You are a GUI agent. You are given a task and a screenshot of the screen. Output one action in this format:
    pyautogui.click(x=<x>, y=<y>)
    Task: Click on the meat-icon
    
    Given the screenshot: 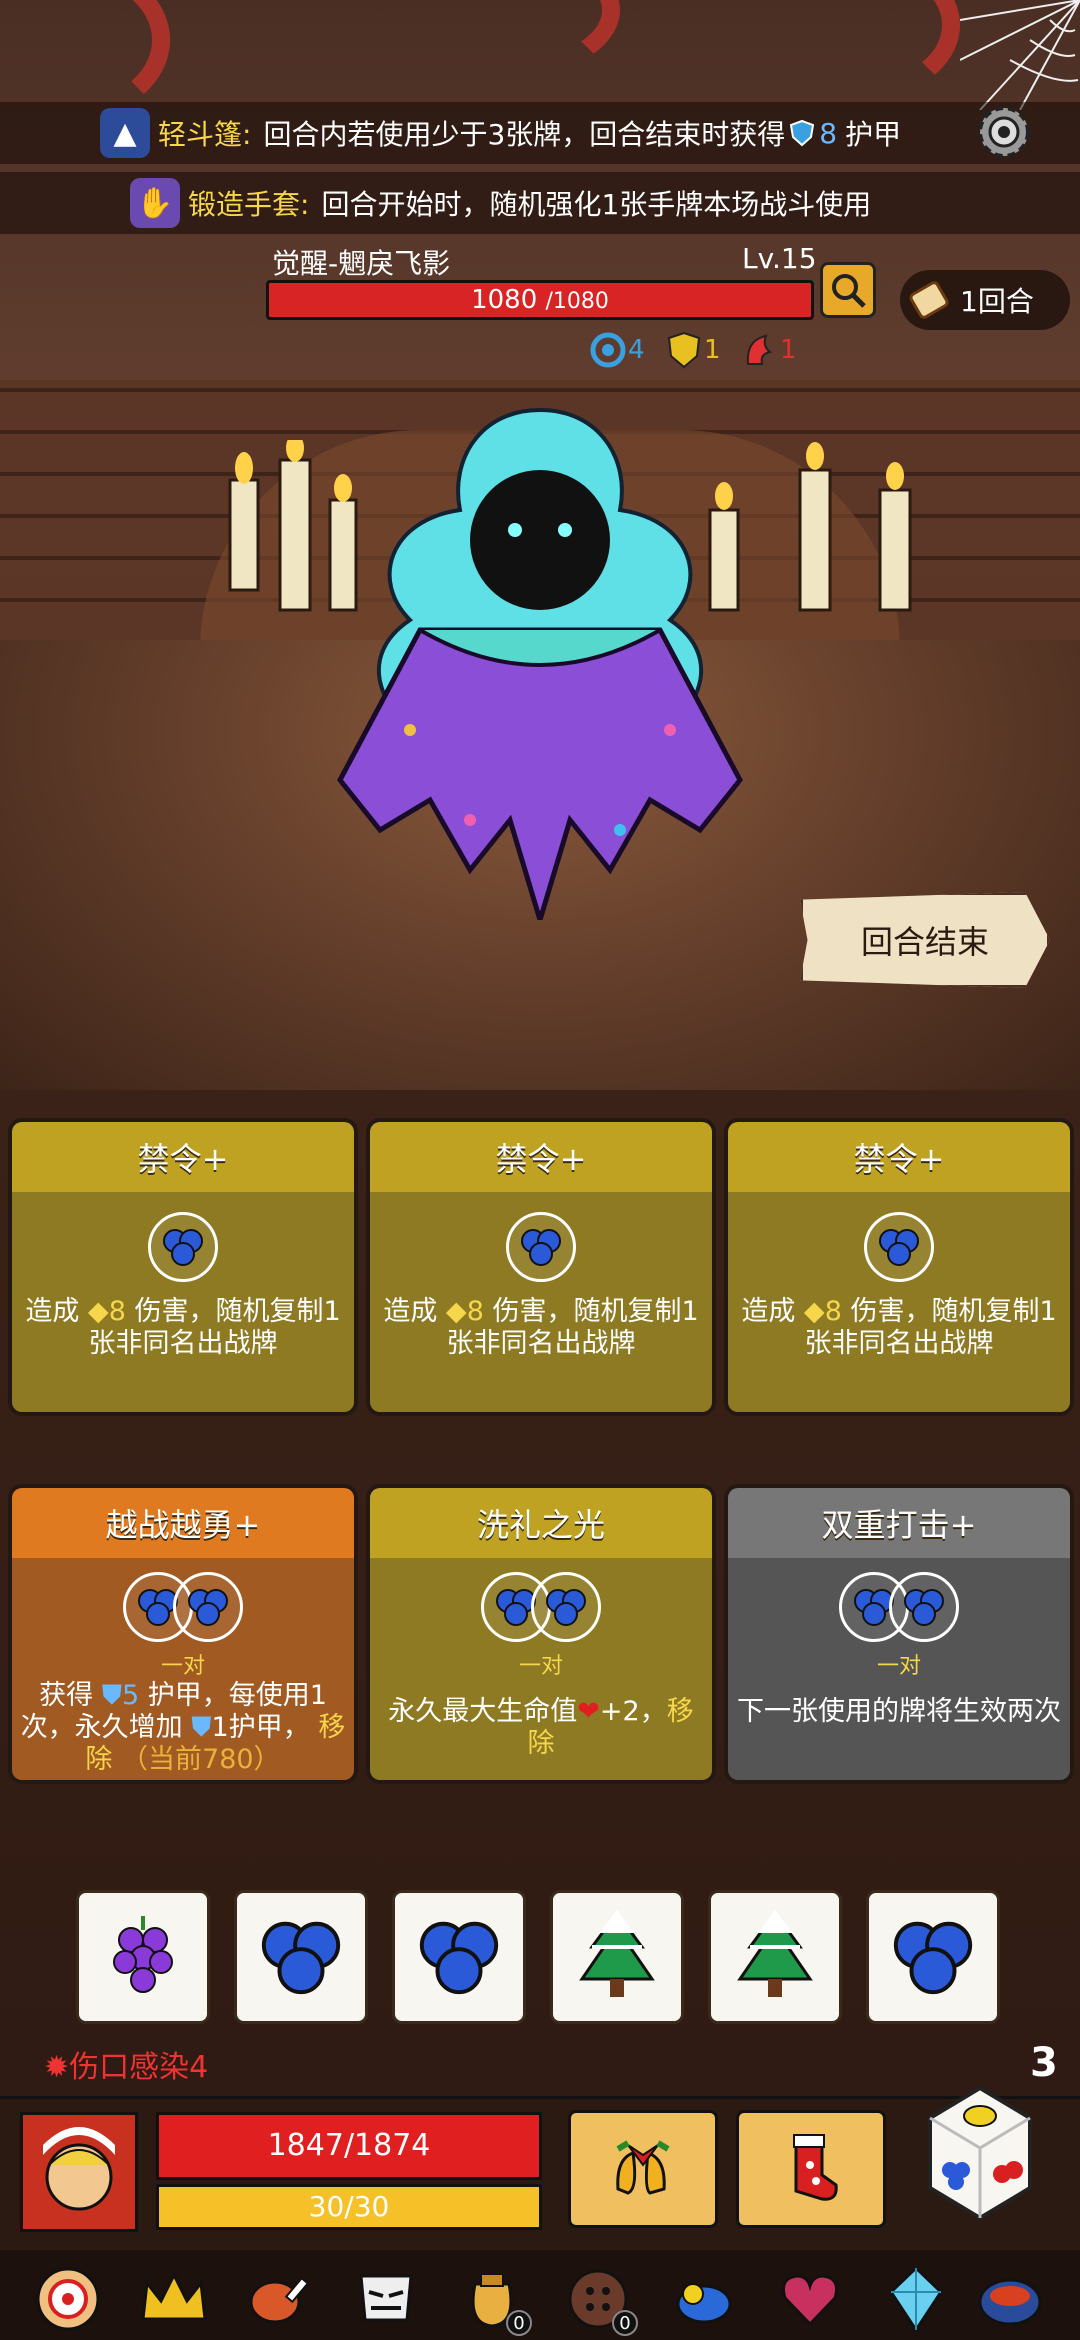 What is the action you would take?
    pyautogui.click(x=279, y=2300)
    